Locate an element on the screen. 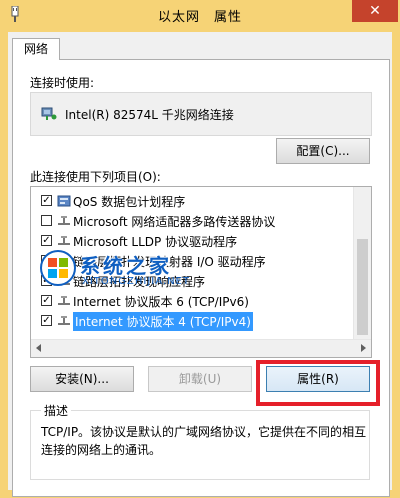 The image size is (400, 498). close-button: ✕ is located at coordinates (375, 11).